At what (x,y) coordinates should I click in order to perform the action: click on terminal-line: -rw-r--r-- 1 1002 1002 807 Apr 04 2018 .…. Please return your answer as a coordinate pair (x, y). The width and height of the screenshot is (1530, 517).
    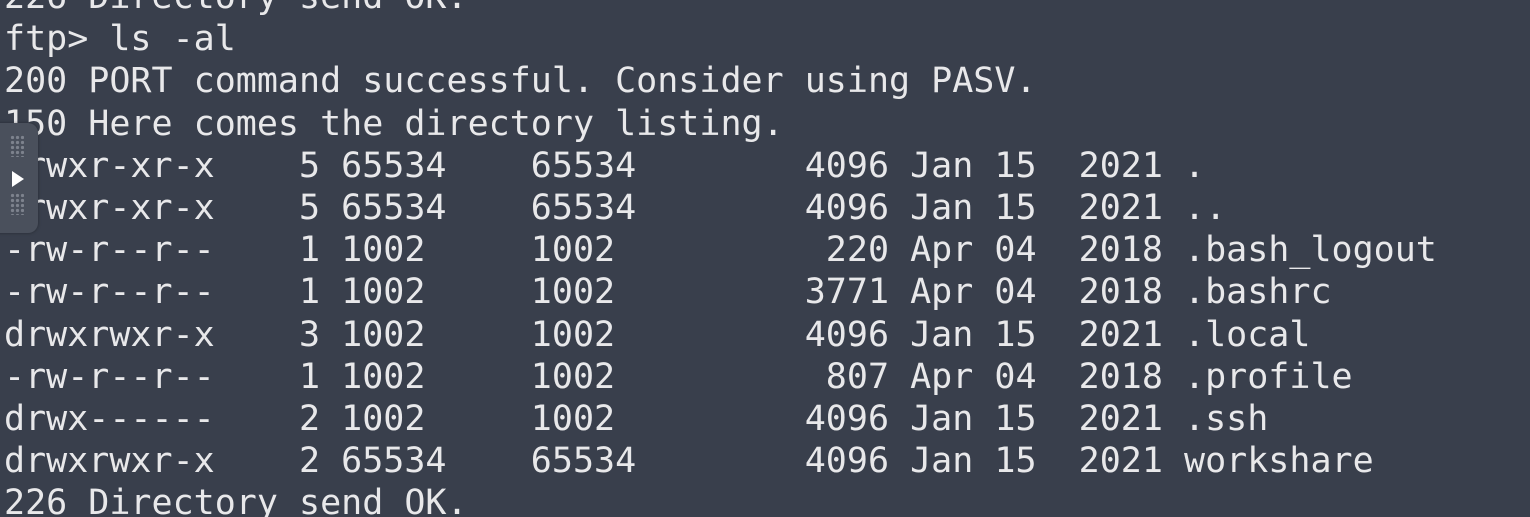
    Looking at the image, I should click on (678, 376).